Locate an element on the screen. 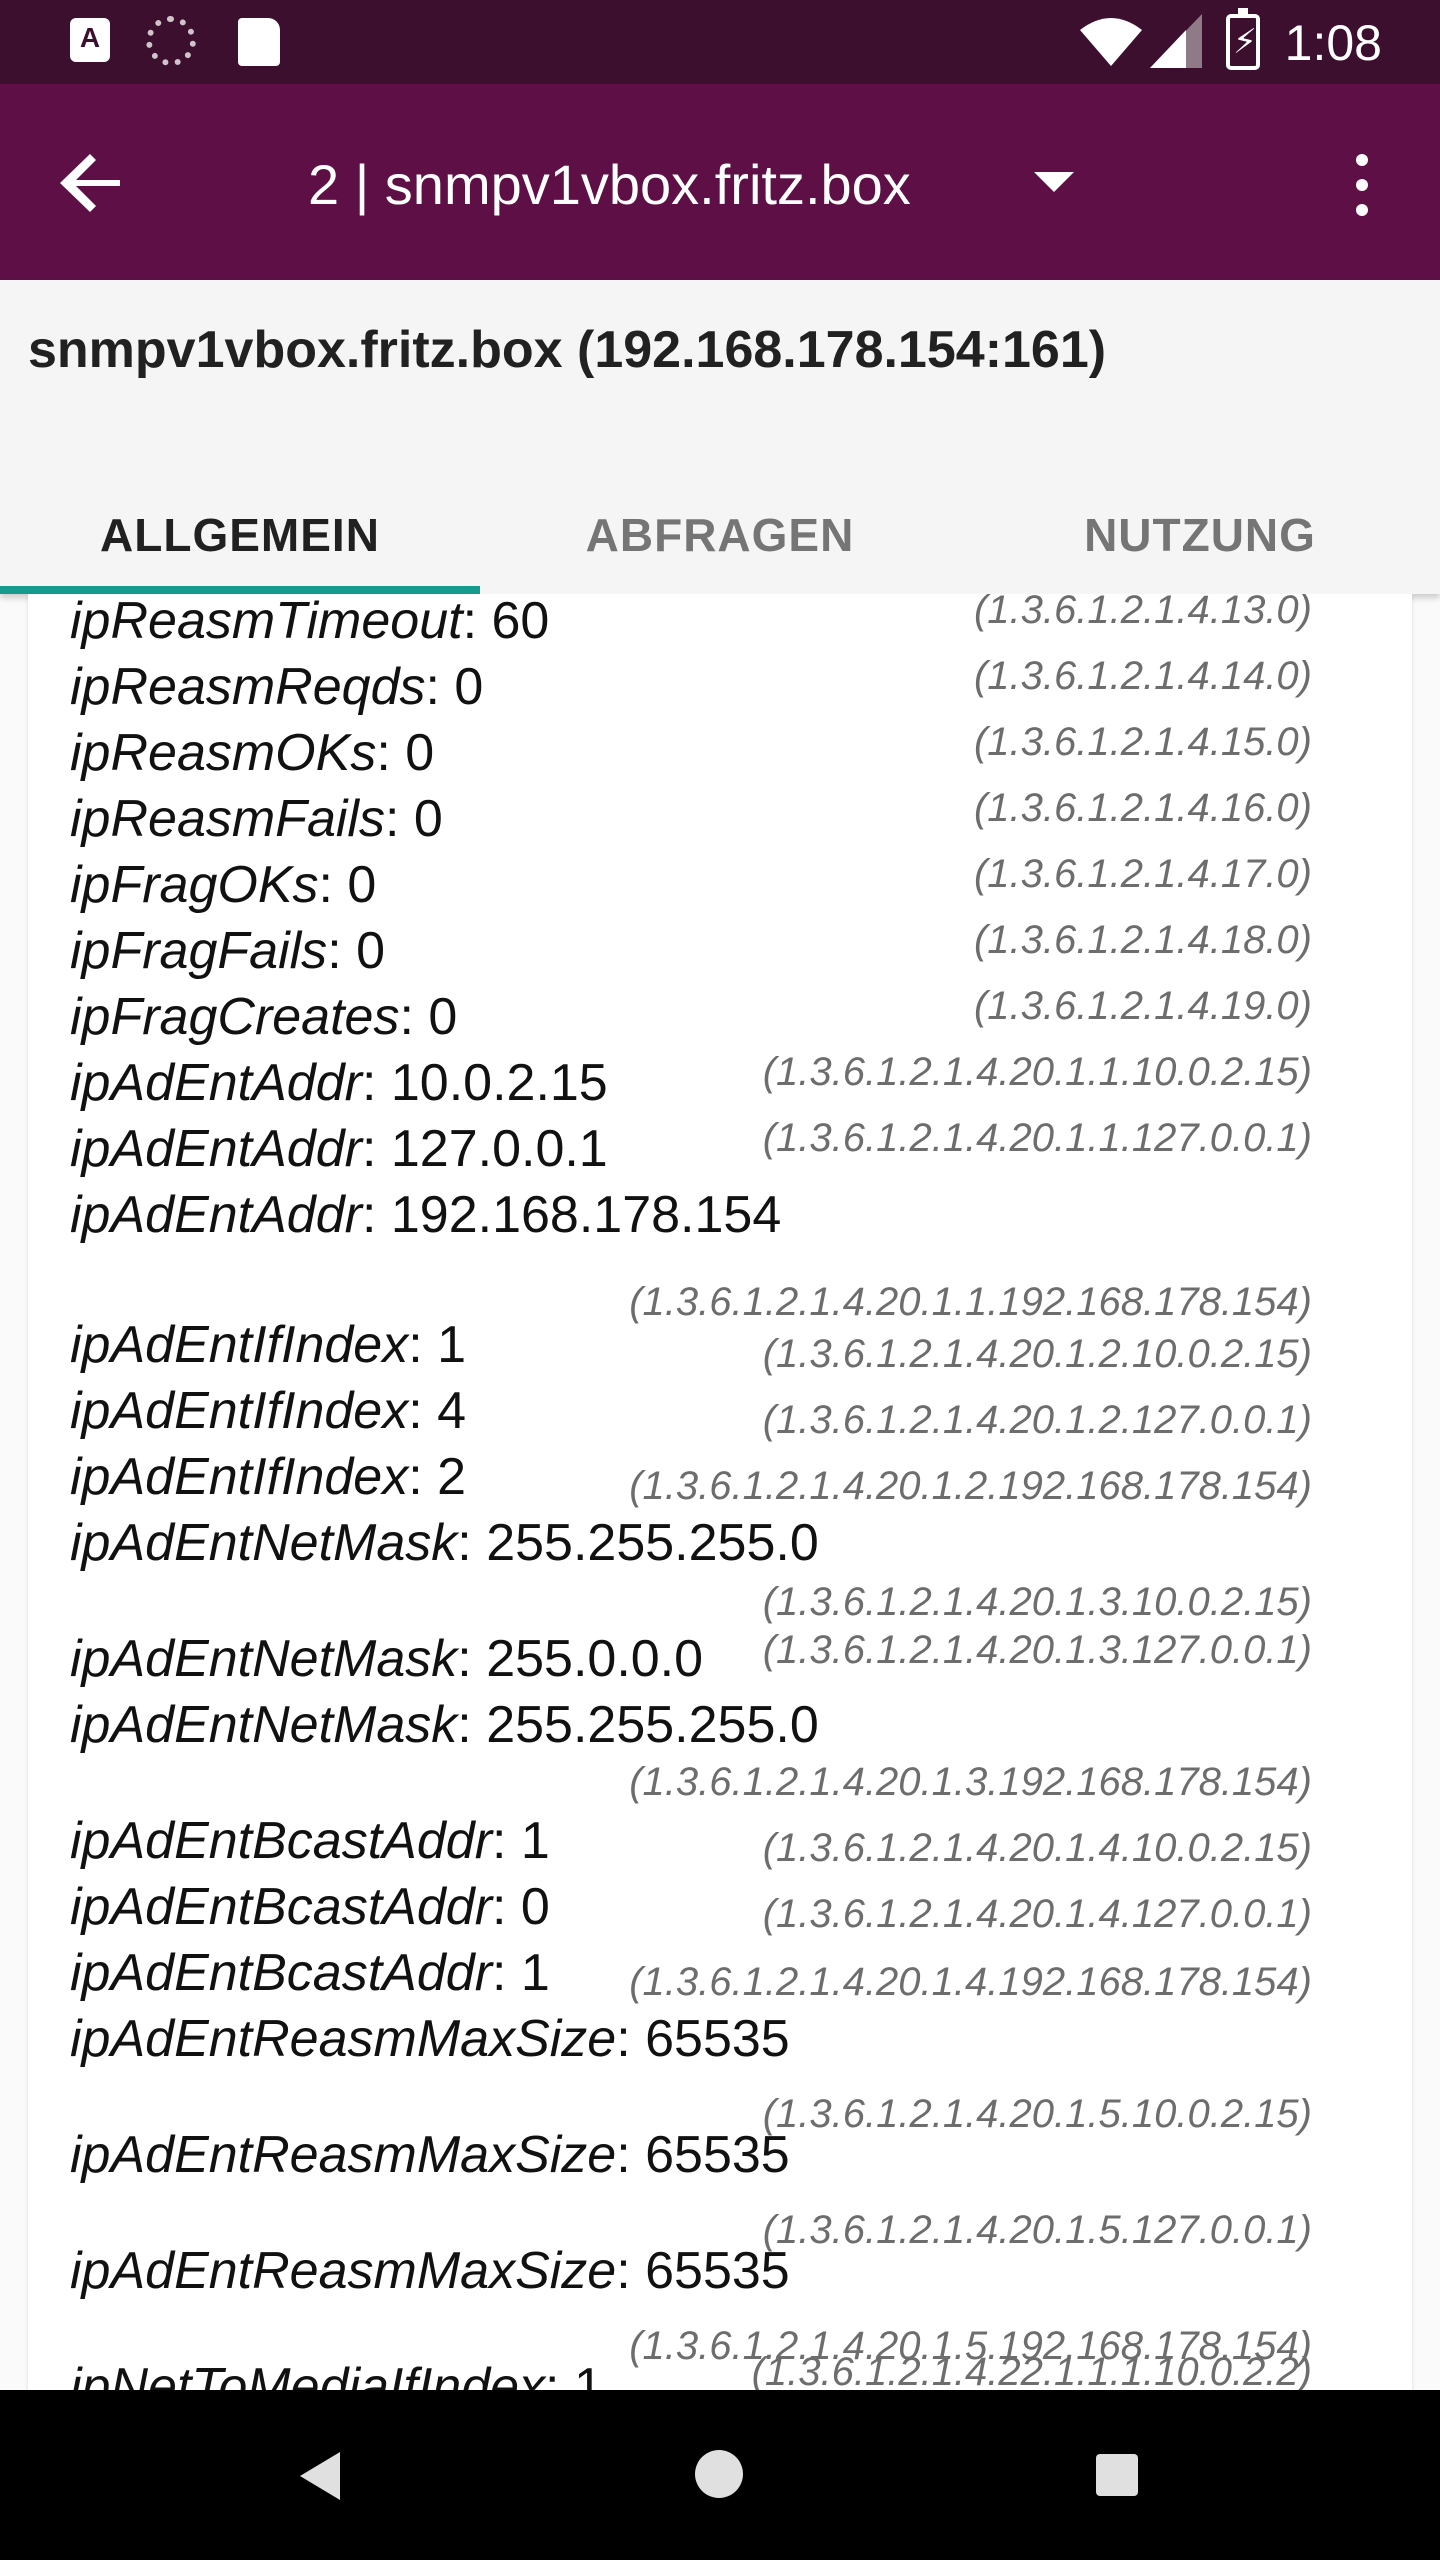 The image size is (1440, 2560). entry-oid: (1.3.6.1.2.1.4.13.0) is located at coordinates (1142, 613).